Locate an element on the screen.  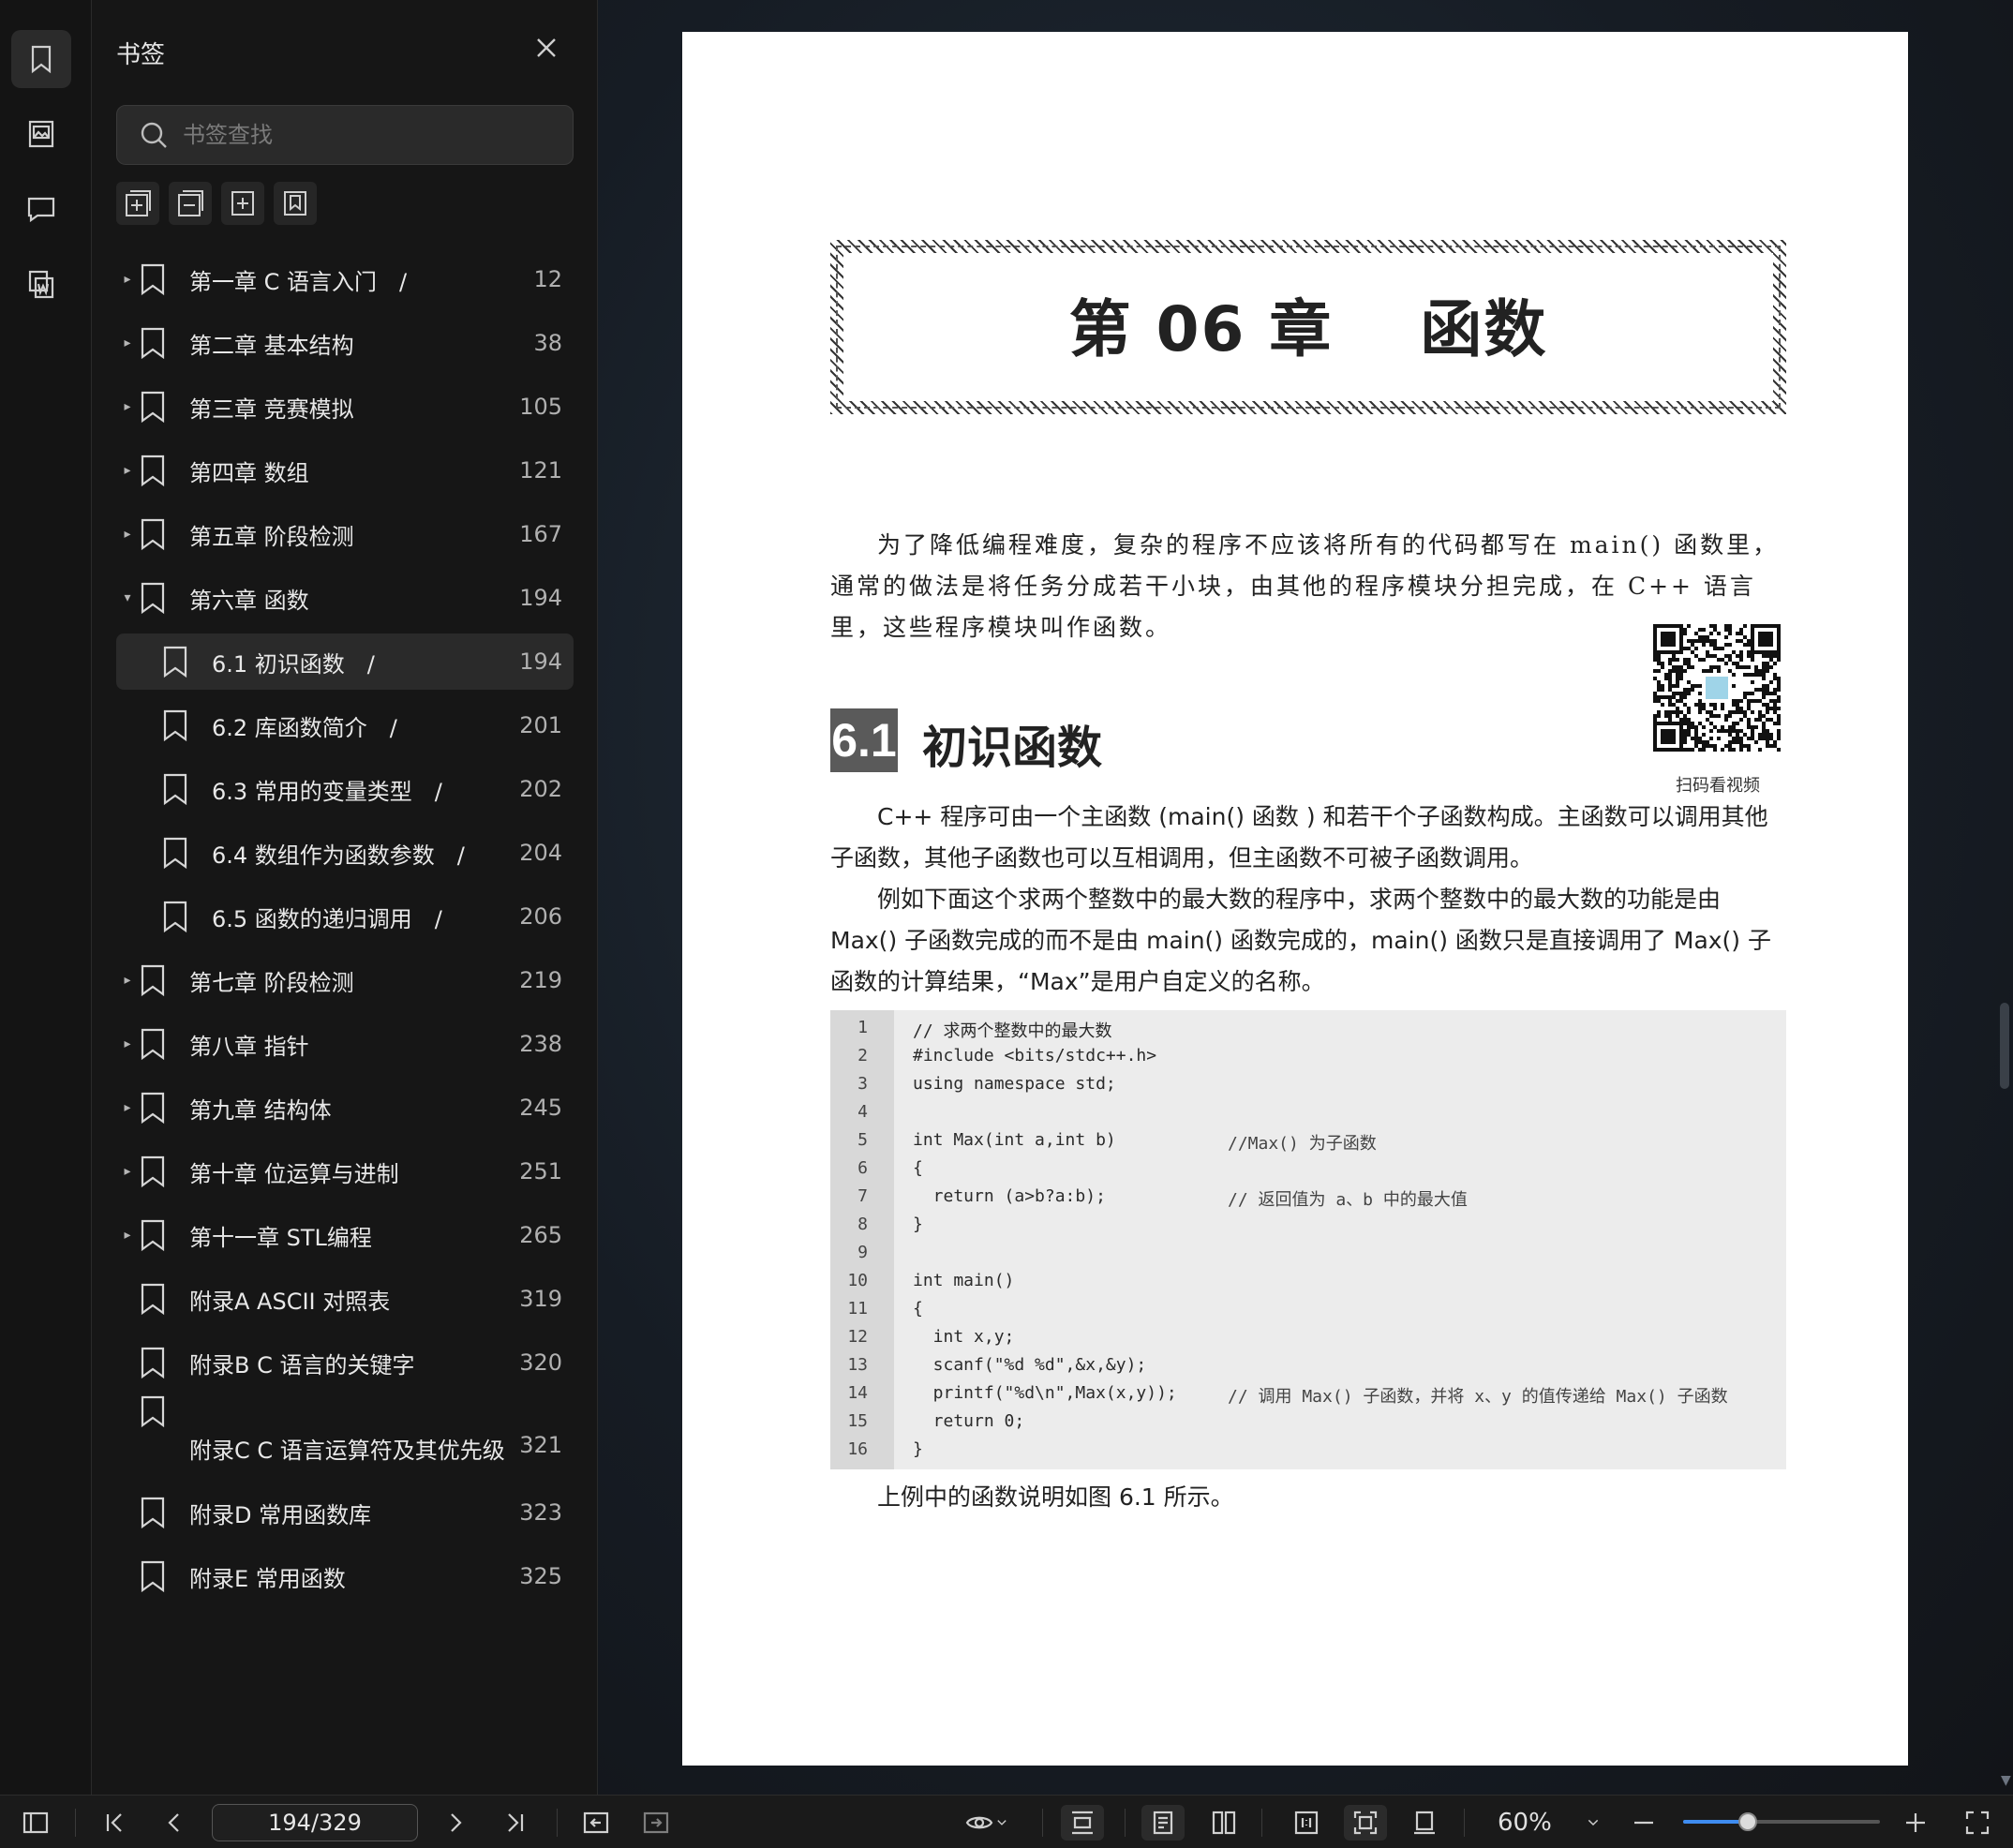
bookmark-item: ▾ 第六章 函数 194 is located at coordinates (345, 598).